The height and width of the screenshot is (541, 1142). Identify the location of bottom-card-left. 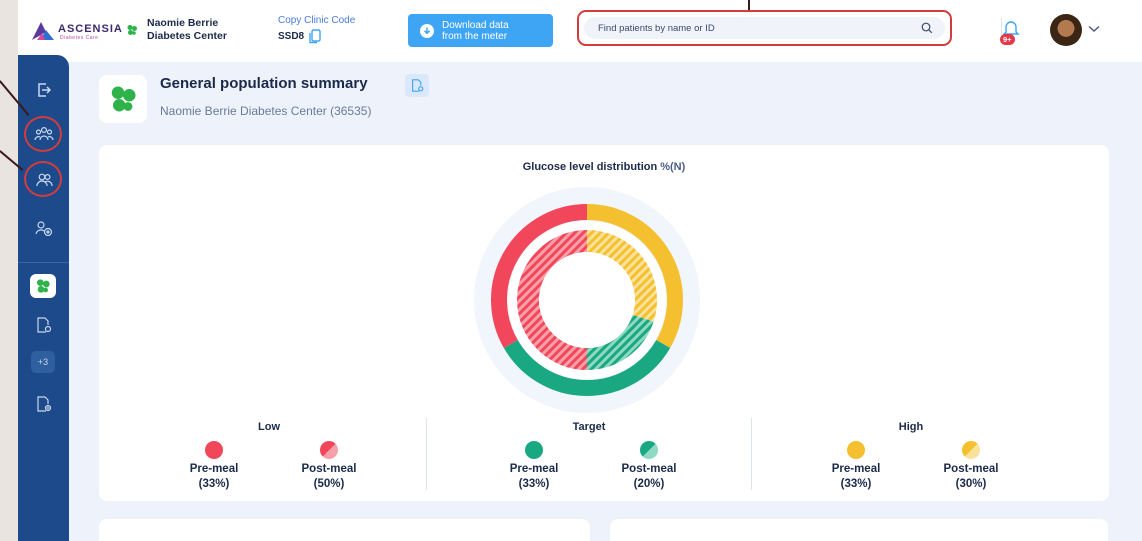
(344, 530).